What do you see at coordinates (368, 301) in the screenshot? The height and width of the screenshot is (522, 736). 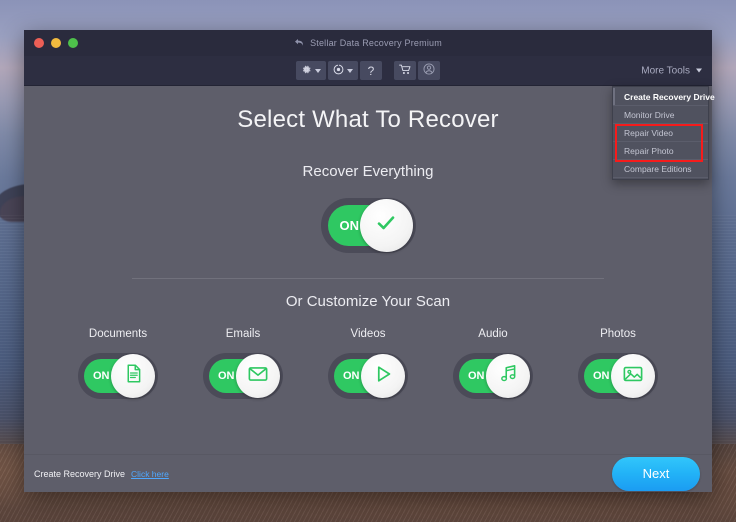 I see `customize-scan-label: Or Customize Your Scan` at bounding box center [368, 301].